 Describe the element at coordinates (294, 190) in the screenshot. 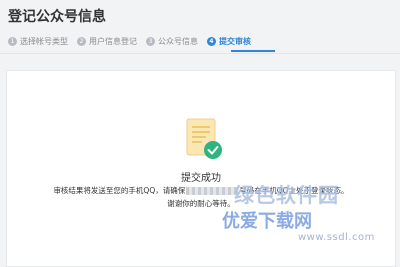

I see `review-message-part2: 号码在手机QQ上处于登录状态。` at that location.